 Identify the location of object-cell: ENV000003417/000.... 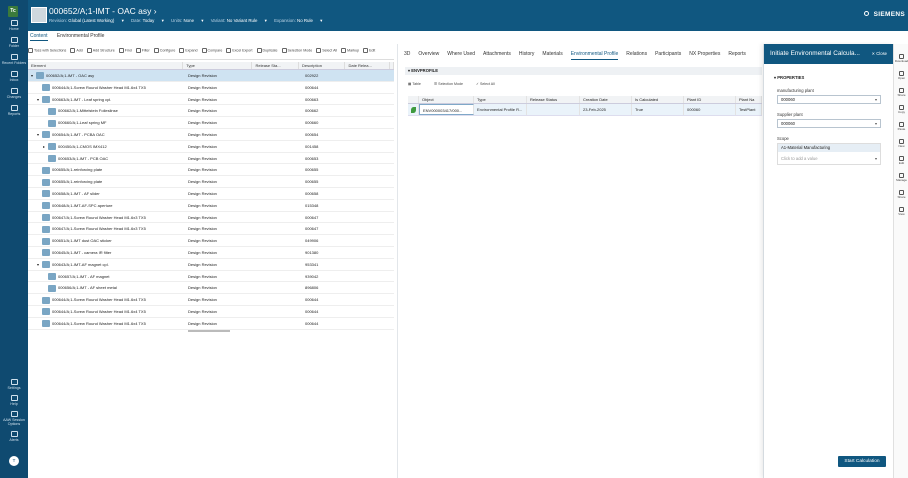
(446, 109).